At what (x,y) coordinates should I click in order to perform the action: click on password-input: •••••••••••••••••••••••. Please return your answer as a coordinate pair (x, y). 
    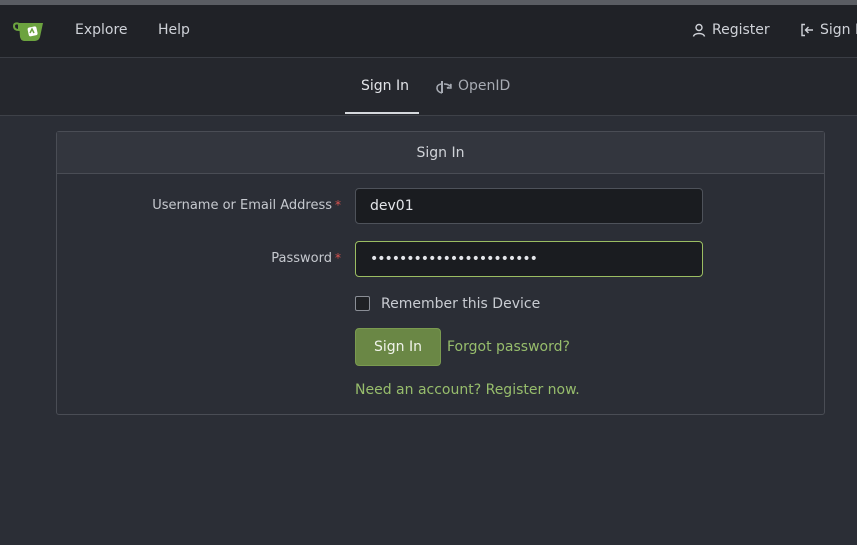
    Looking at the image, I should click on (529, 259).